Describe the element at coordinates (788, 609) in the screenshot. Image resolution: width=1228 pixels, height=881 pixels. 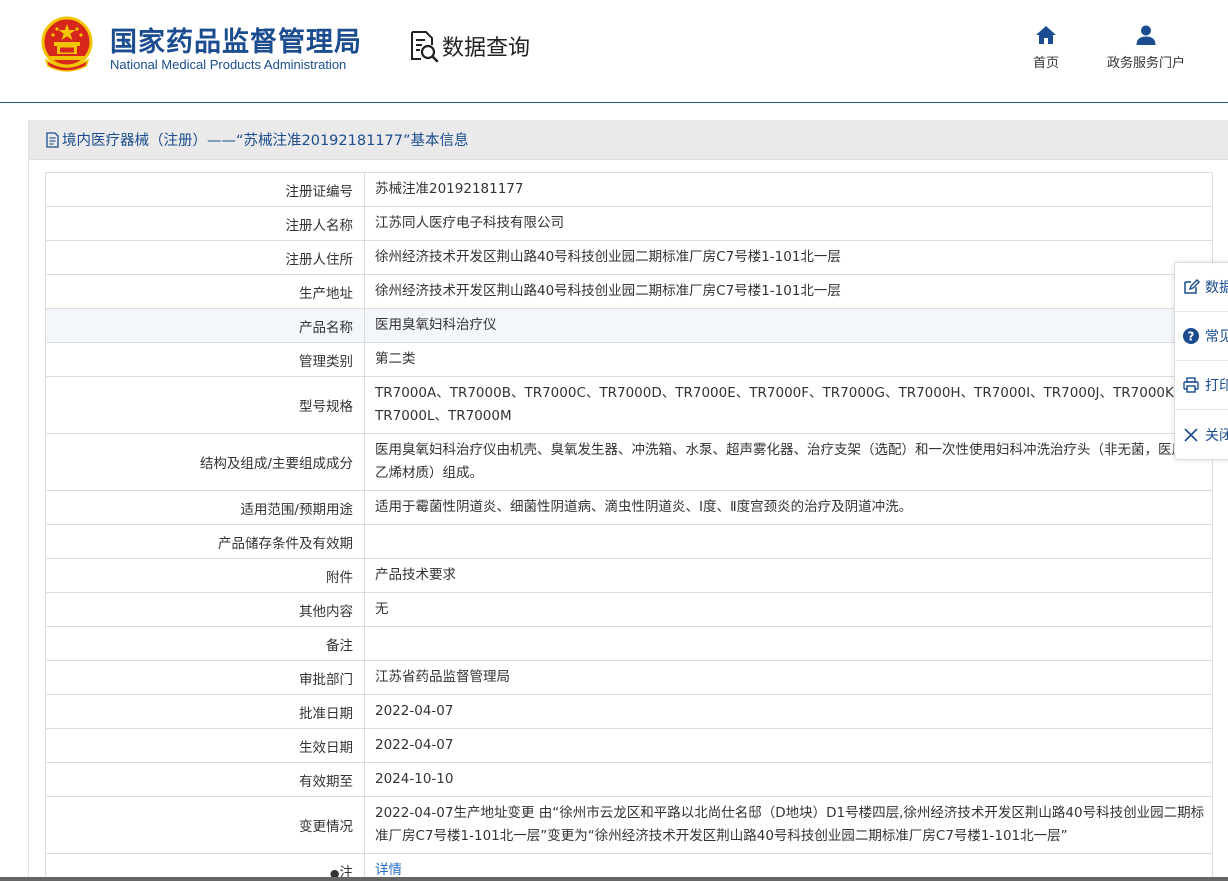
I see `row-value: 无` at that location.